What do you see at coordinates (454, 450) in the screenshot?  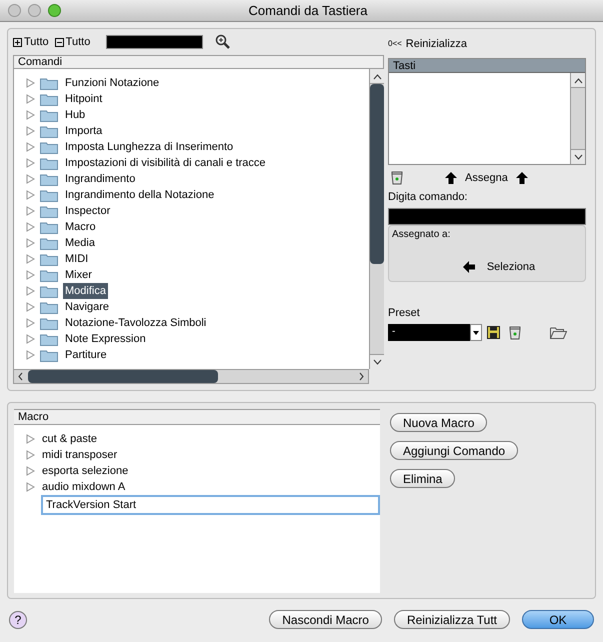 I see `button: Aggiungi Comando` at bounding box center [454, 450].